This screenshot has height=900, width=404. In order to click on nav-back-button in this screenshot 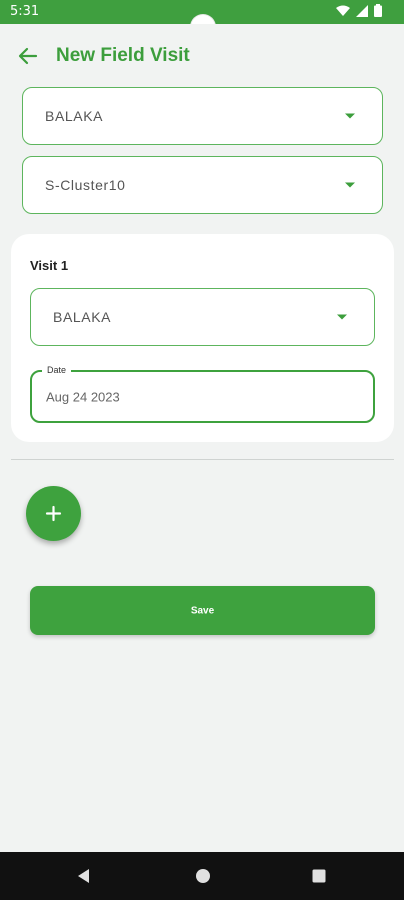, I will do `click(84, 876)`.